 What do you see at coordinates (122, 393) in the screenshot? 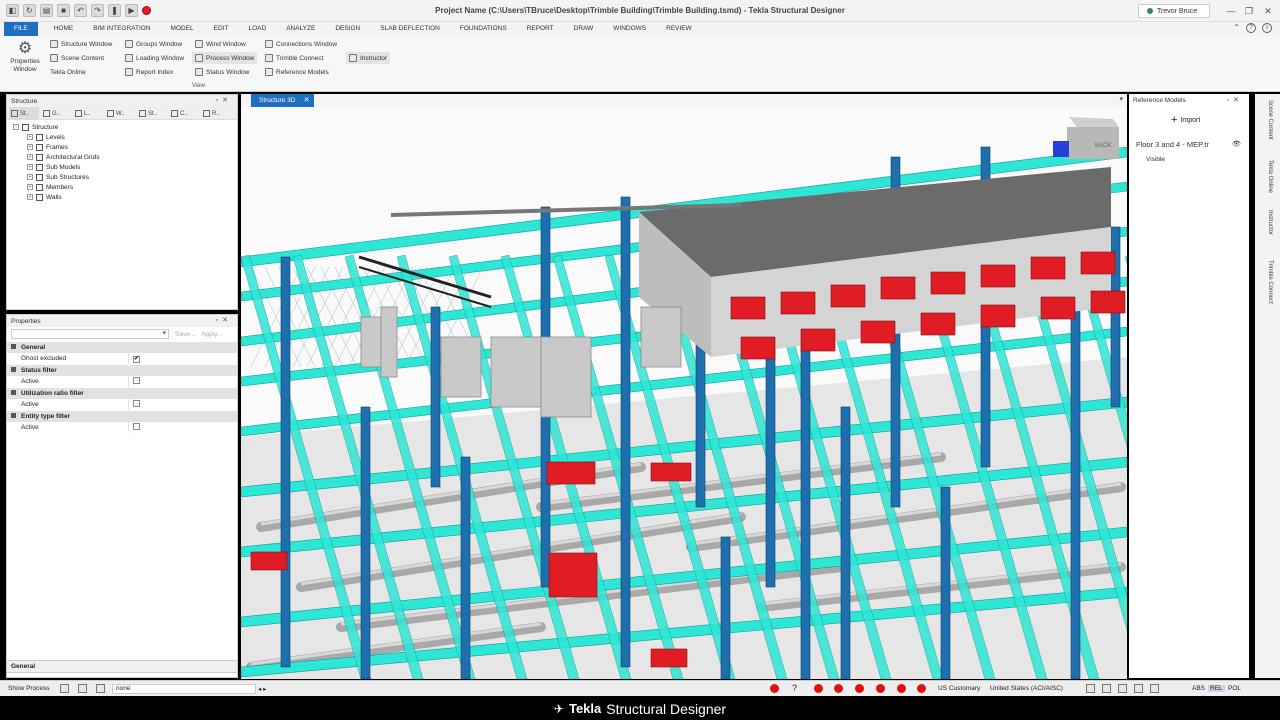
I see `section-utilization-filter: Utilization ratio filter` at bounding box center [122, 393].